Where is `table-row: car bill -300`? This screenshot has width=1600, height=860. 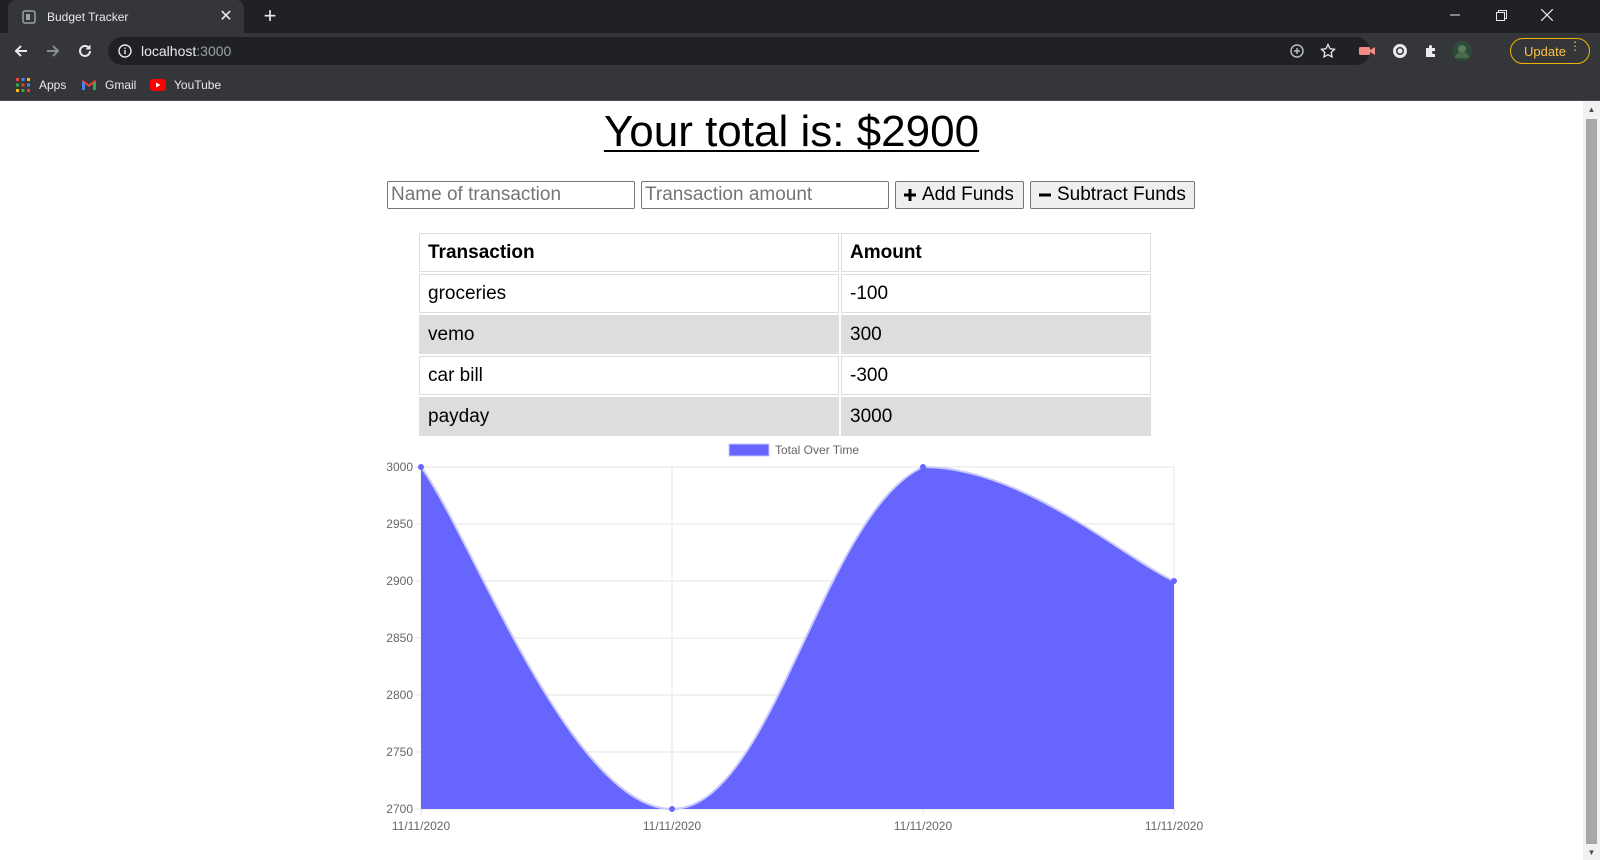
table-row: car bill -300 is located at coordinates (785, 375).